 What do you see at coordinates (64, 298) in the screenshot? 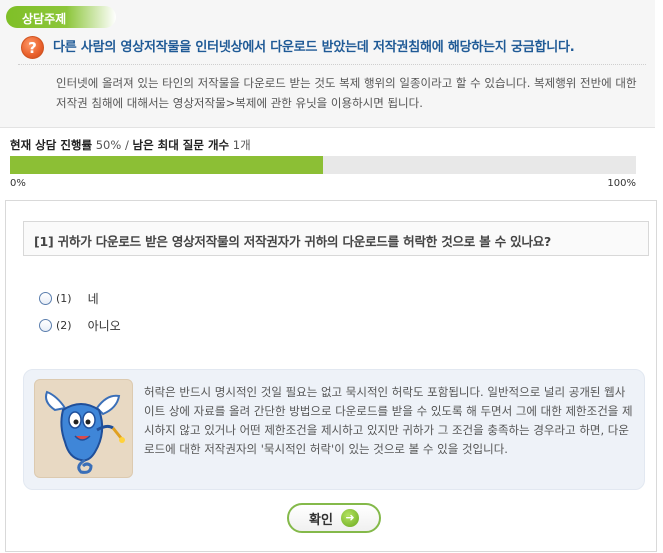
I see `option-number: (1)` at bounding box center [64, 298].